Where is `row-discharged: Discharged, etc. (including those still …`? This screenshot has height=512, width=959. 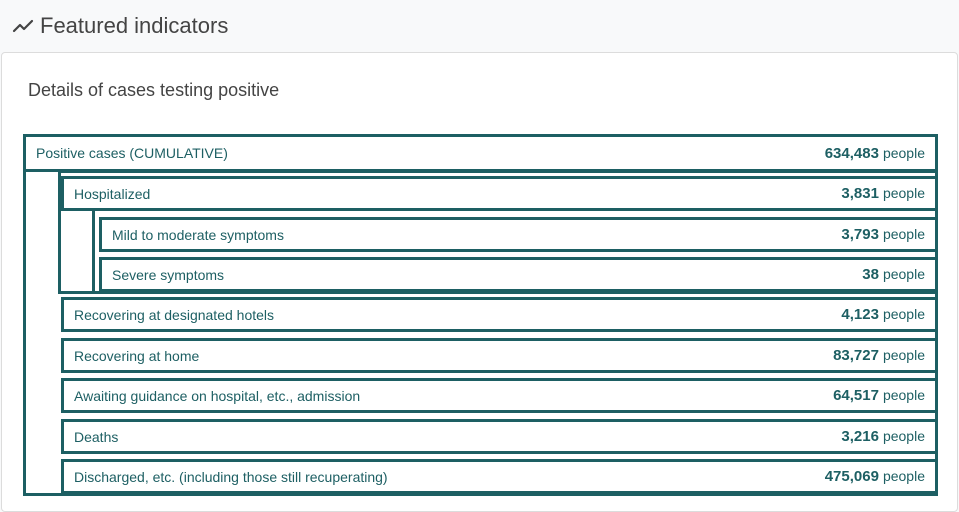 row-discharged: Discharged, etc. (including those still … is located at coordinates (499, 476).